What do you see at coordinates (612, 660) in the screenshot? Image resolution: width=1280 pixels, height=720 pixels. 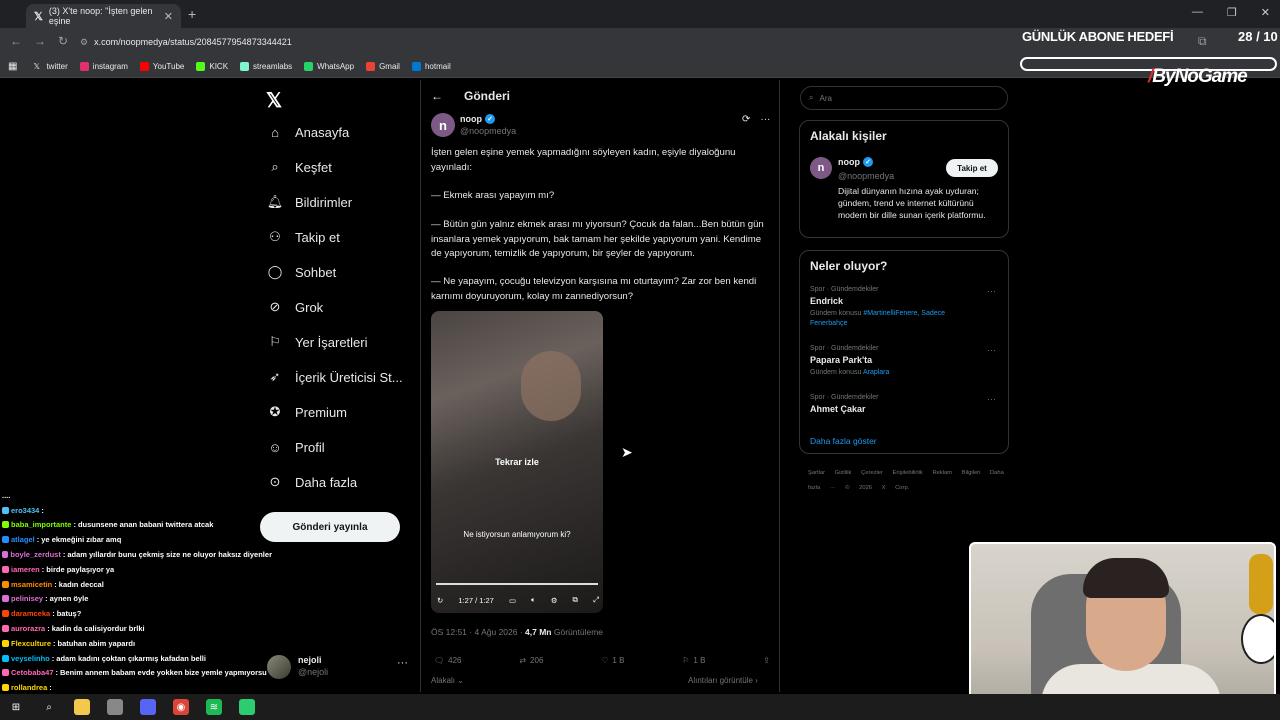 I see `like-button: ♡ 1 B` at bounding box center [612, 660].